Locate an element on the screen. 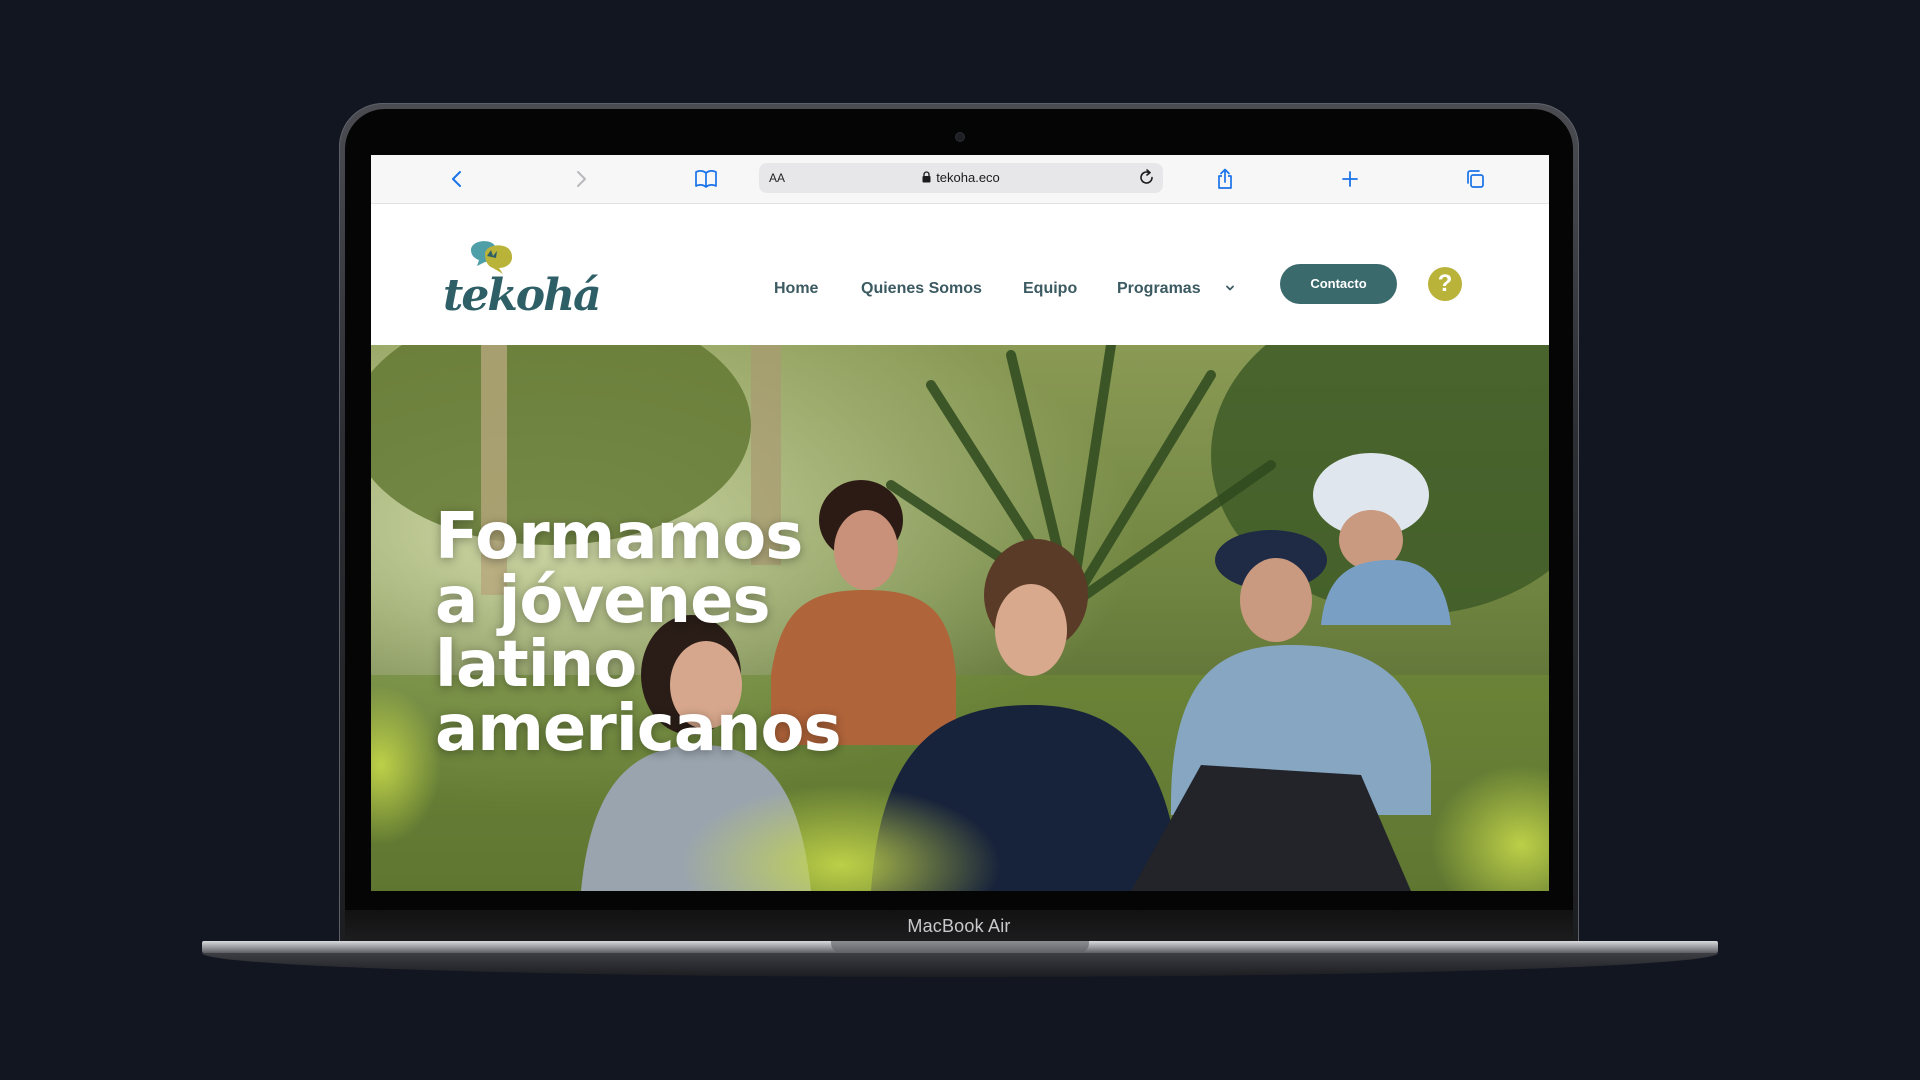 This screenshot has width=1920, height=1080. back-icon is located at coordinates (456, 179).